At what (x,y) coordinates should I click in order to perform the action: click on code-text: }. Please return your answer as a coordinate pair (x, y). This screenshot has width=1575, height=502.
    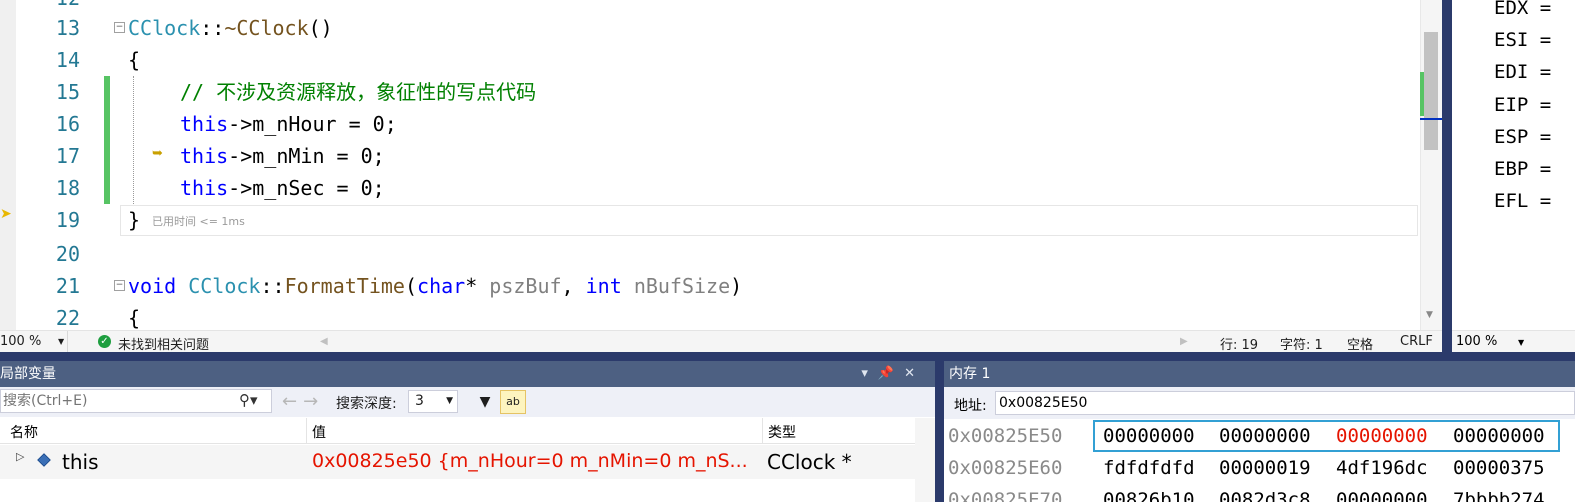
    Looking at the image, I should click on (134, 220).